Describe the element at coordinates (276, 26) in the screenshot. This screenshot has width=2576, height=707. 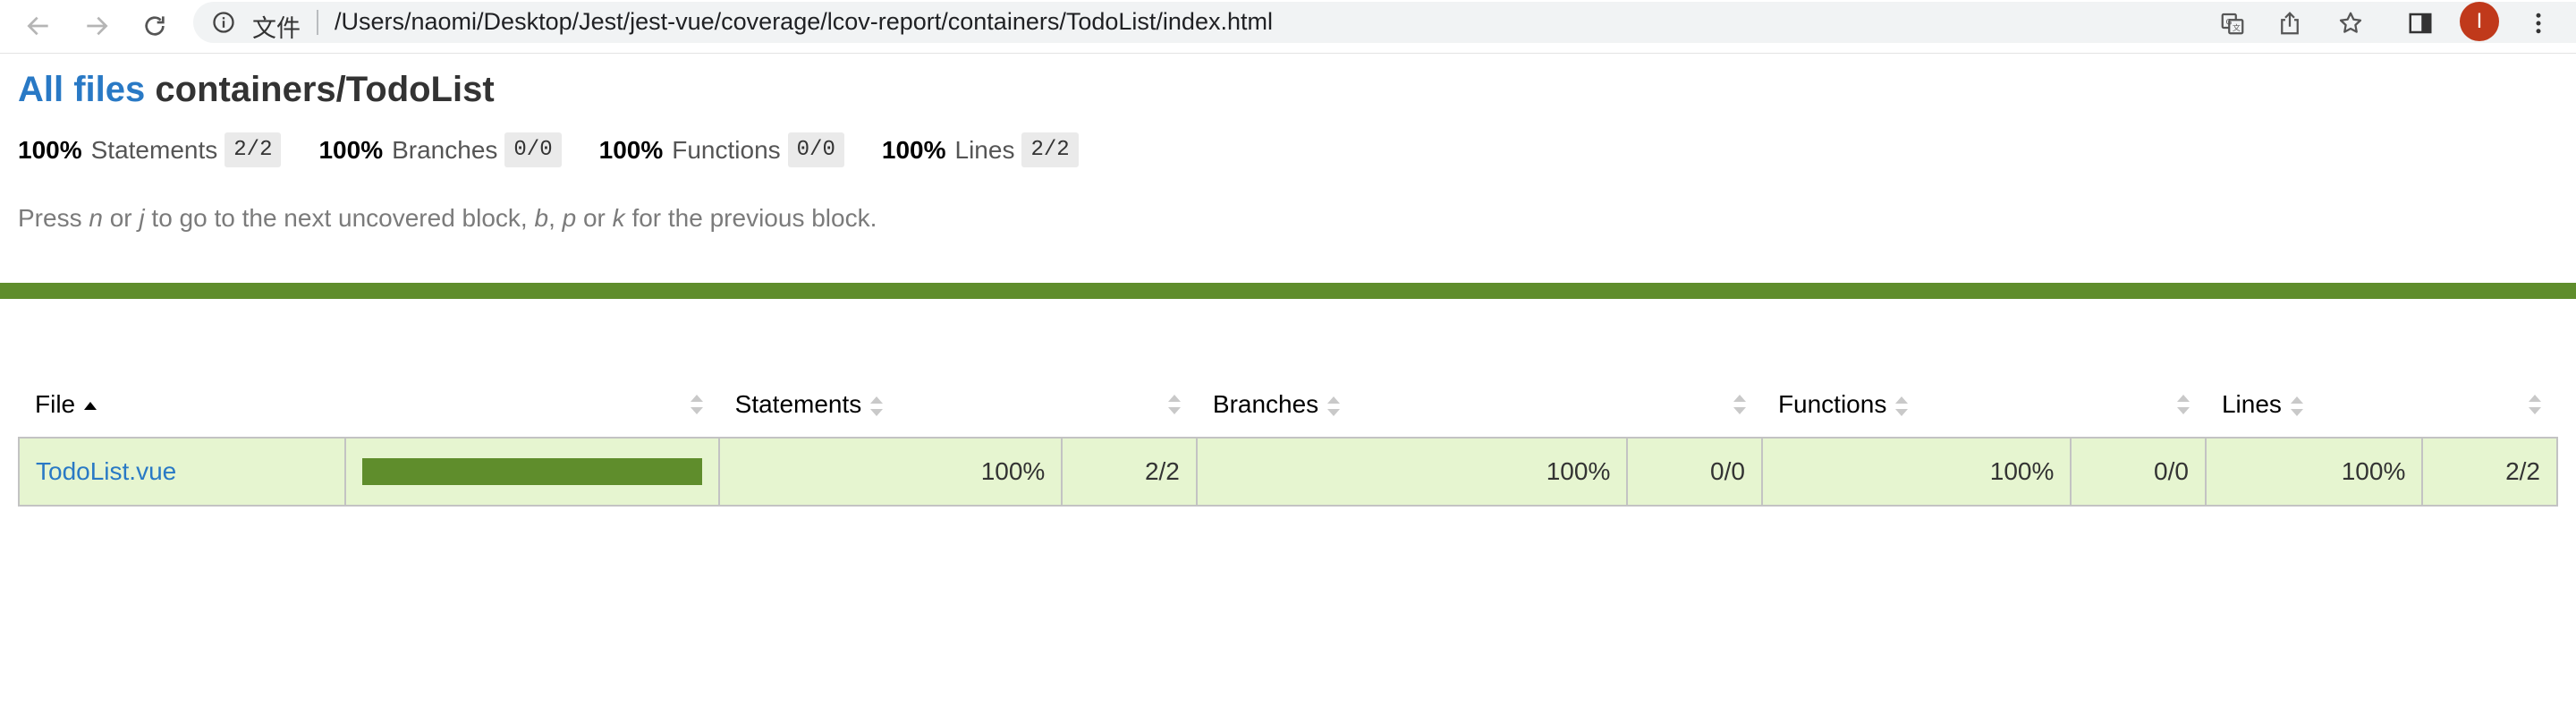
I see `site-info-label: 文件` at that location.